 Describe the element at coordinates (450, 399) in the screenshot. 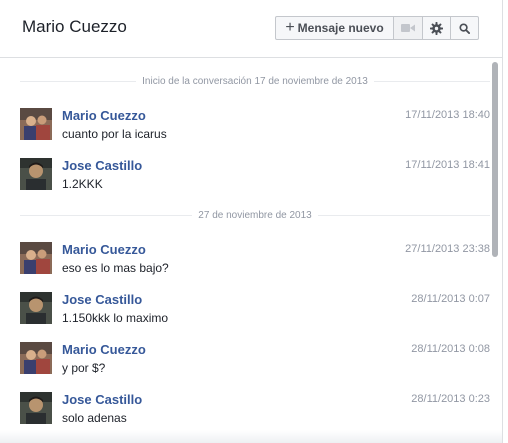

I see `message-timestamp: 28/11/2013 0:23` at that location.